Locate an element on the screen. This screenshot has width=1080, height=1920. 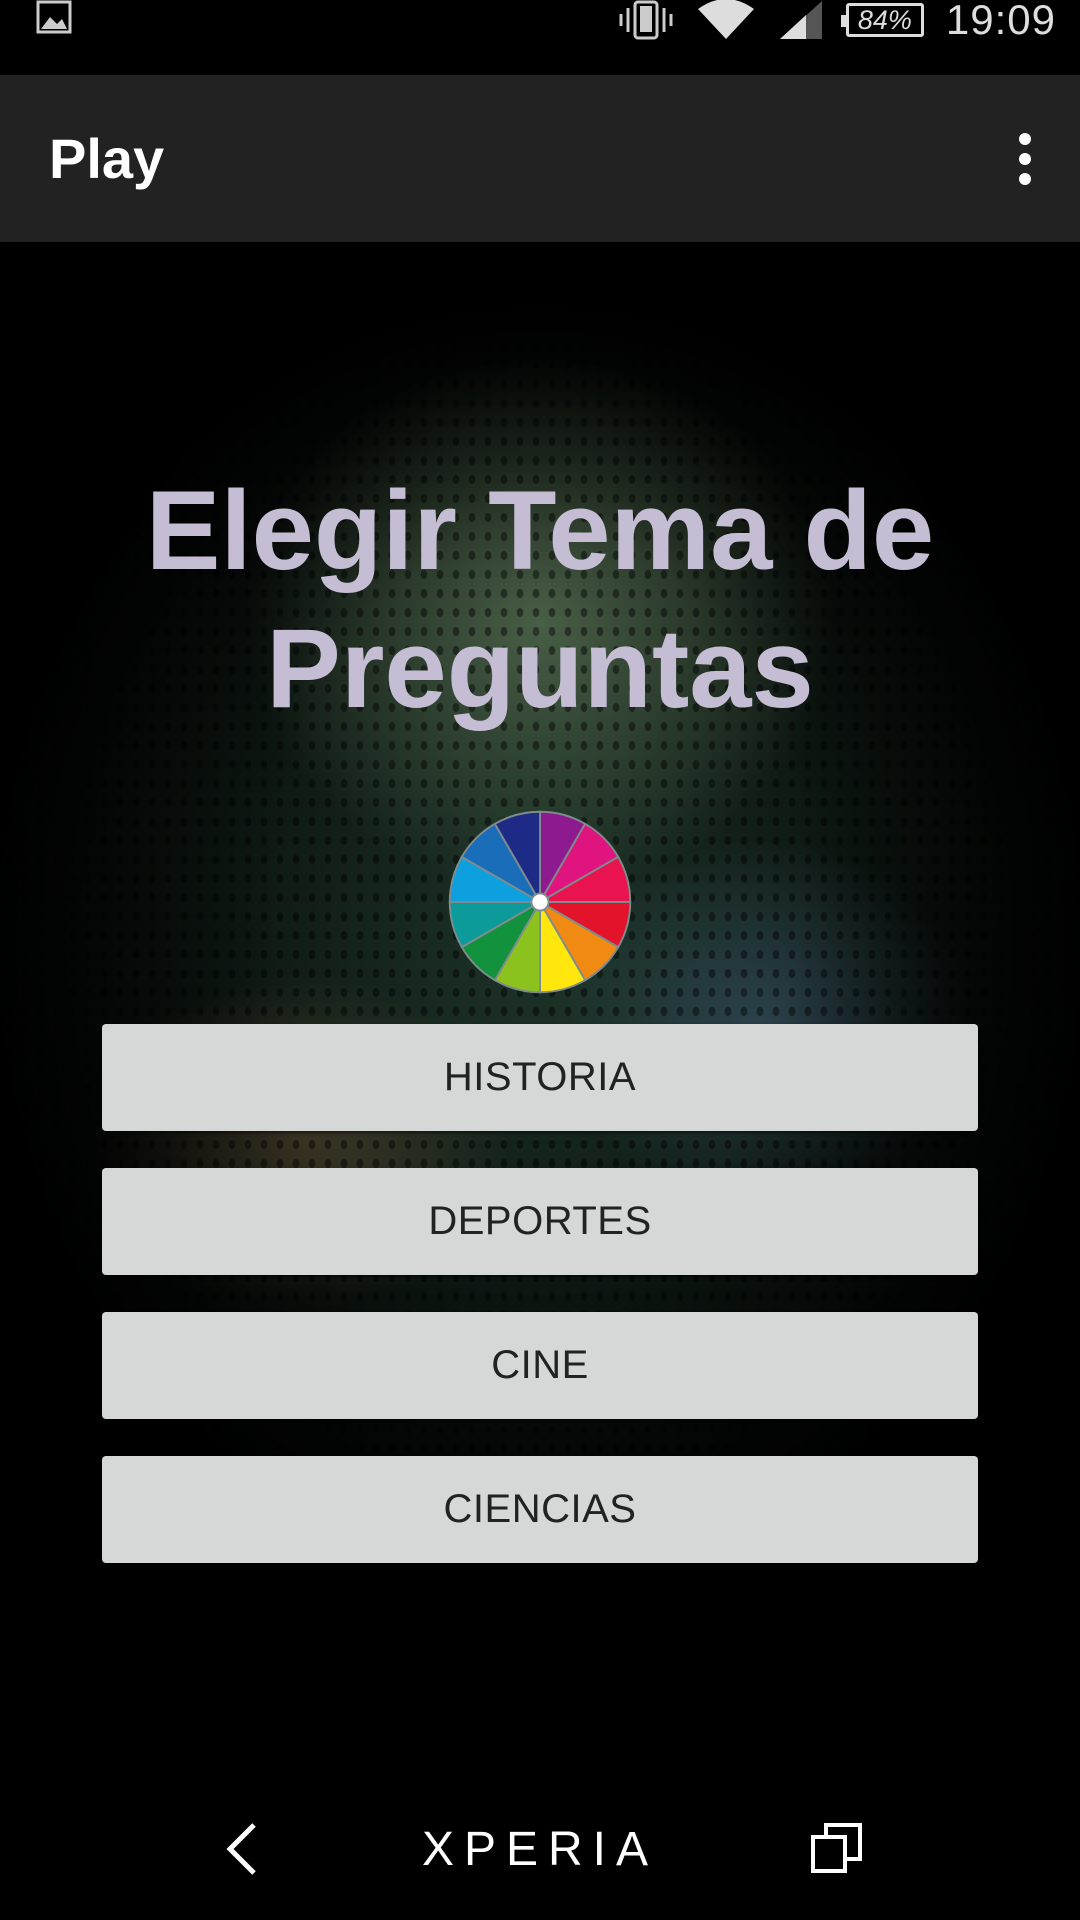
brand-logo: XPERIA is located at coordinates (540, 1850).